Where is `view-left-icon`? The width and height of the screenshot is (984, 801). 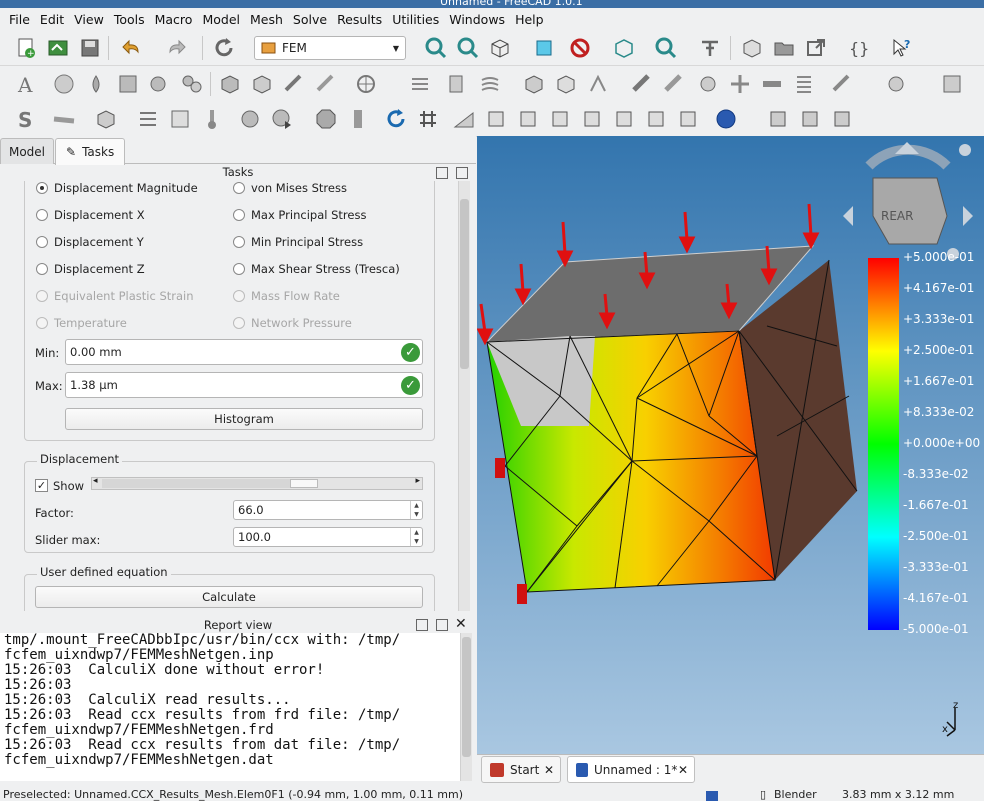 view-left-icon is located at coordinates (688, 119).